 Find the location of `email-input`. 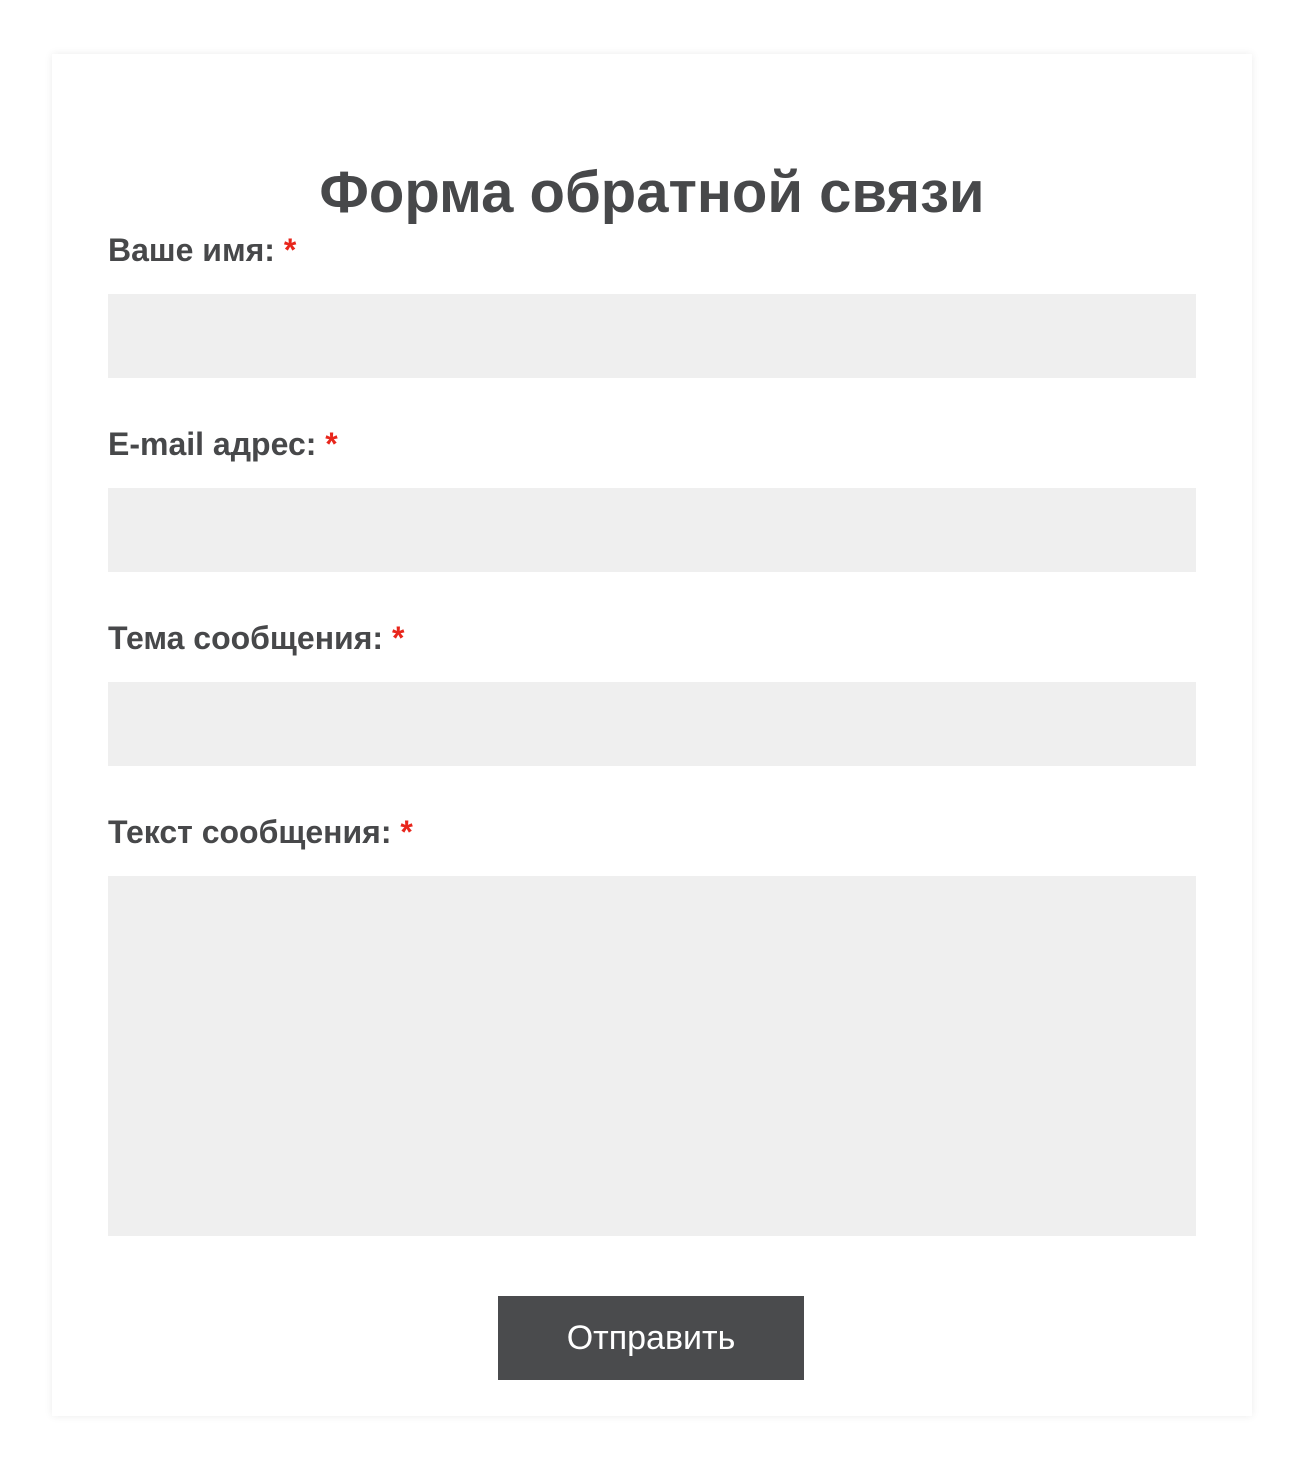

email-input is located at coordinates (652, 530).